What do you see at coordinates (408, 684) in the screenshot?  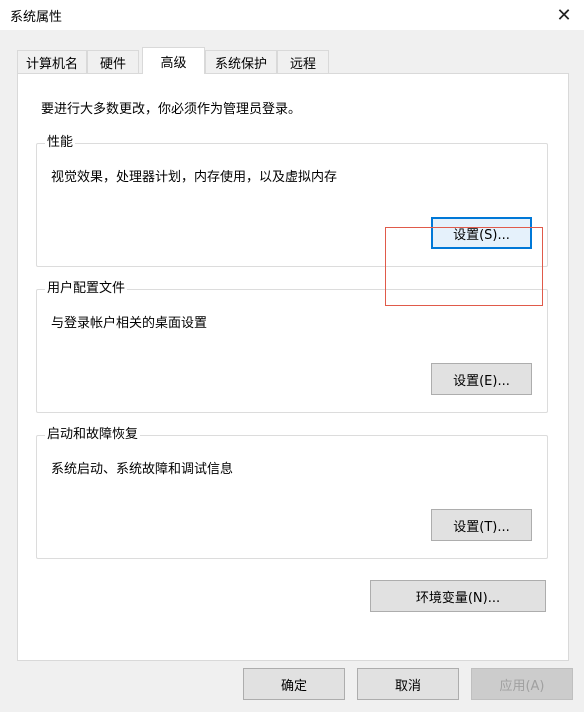 I see `cancel-button: 取消` at bounding box center [408, 684].